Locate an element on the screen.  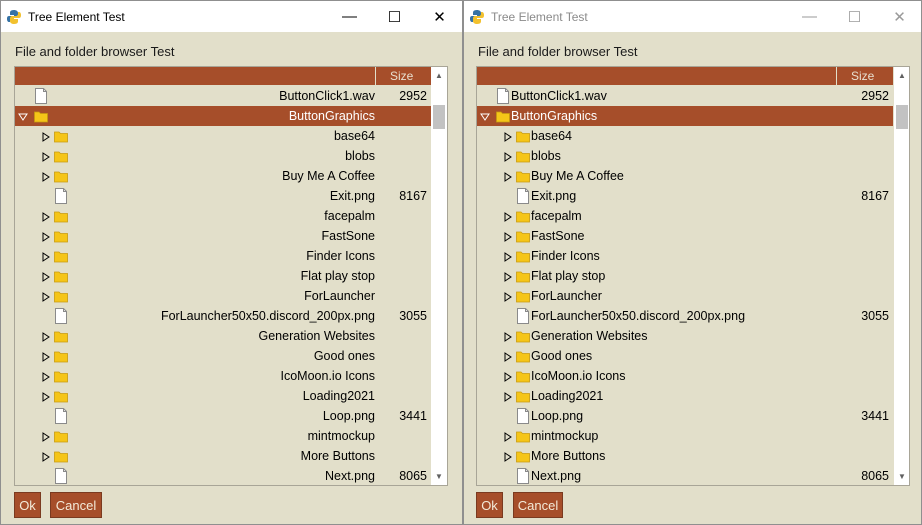
folder-icon is located at coordinates (61, 256).